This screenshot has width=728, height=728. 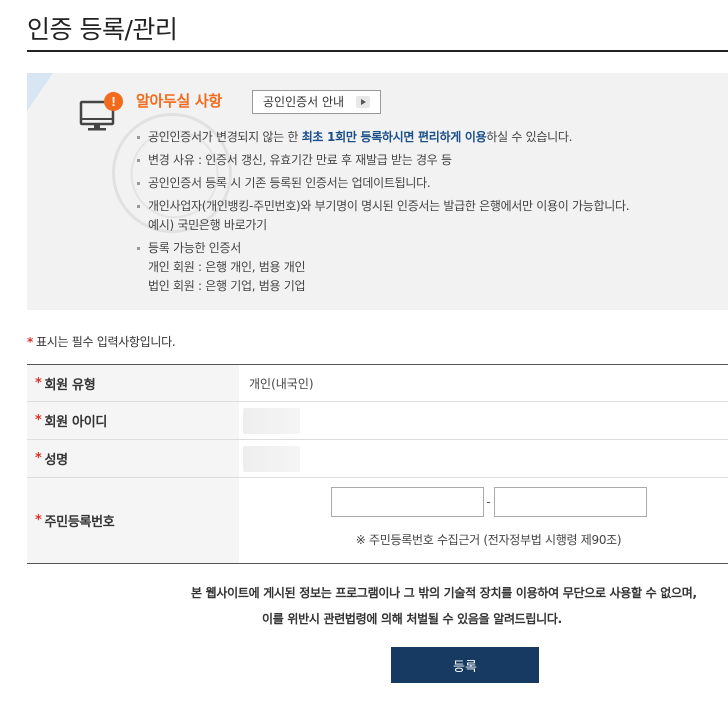 I want to click on notice-highlight: 최초 1회만 등록하시면 편리하게 이용, so click(x=394, y=137).